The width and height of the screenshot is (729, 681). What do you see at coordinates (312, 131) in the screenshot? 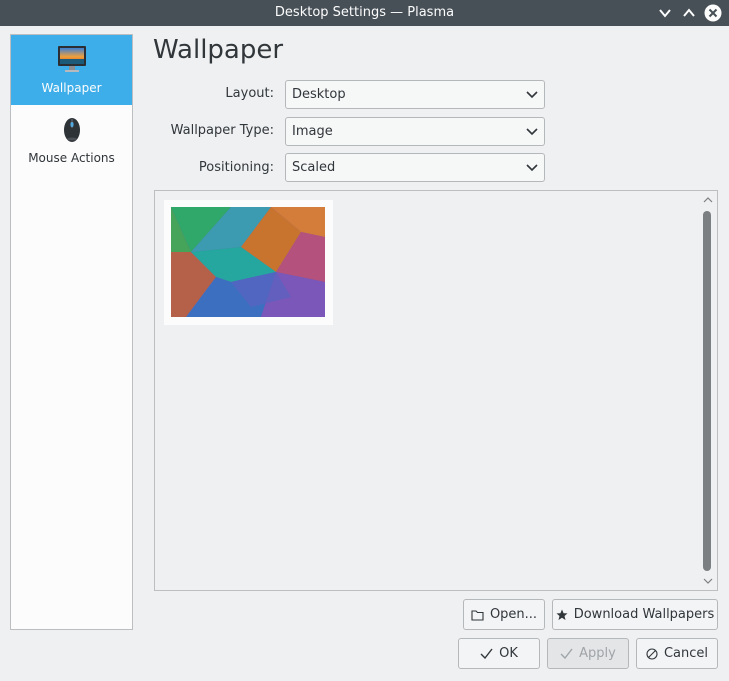
I see `wallpaper-type-value: Image` at bounding box center [312, 131].